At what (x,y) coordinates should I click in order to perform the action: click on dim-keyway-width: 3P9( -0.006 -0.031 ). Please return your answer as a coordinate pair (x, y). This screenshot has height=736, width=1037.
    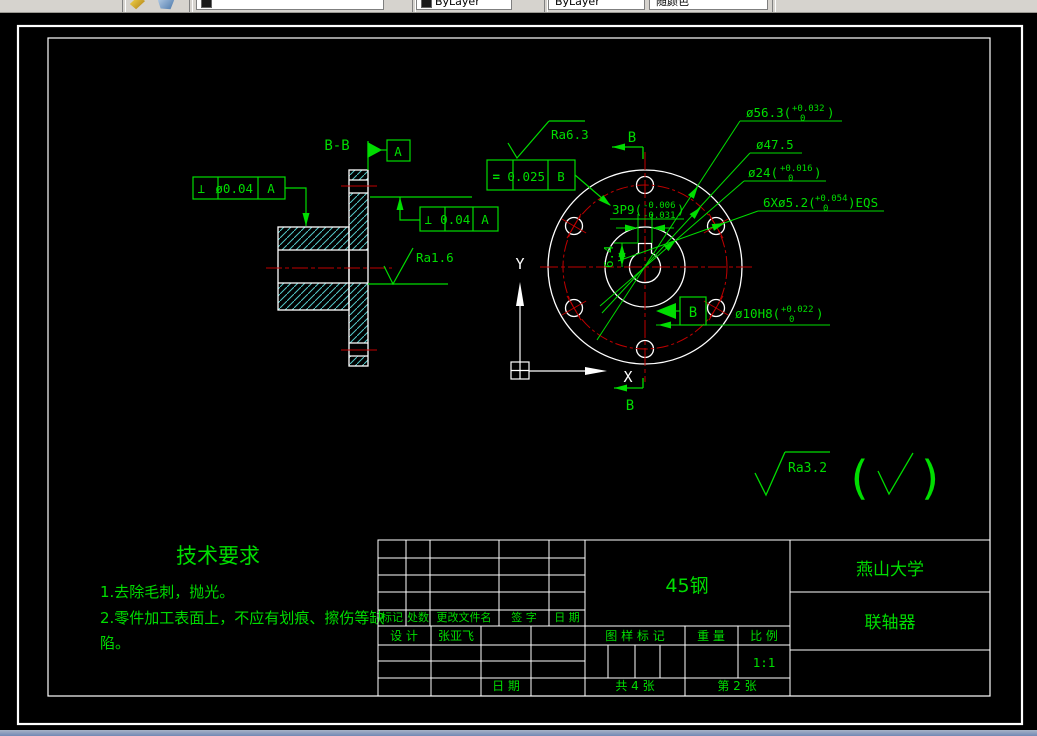
    Looking at the image, I should click on (648, 208).